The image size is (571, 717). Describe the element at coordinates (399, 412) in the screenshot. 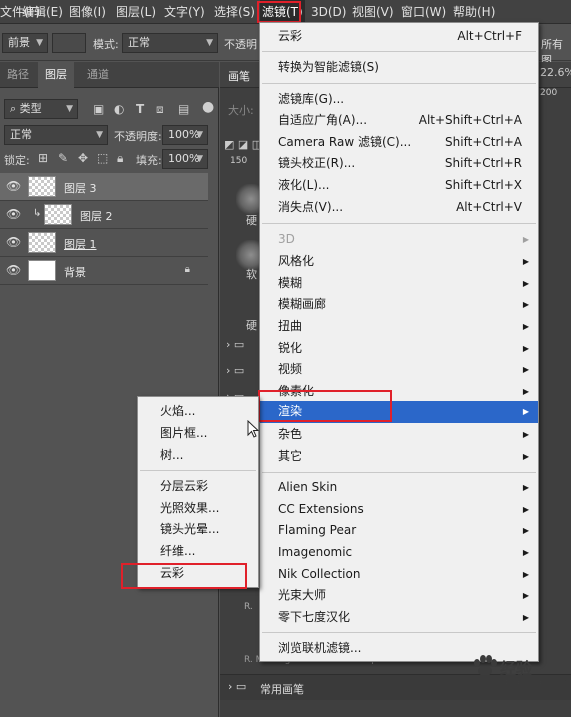

I see `menu-item-render: 渲染 ▶` at that location.